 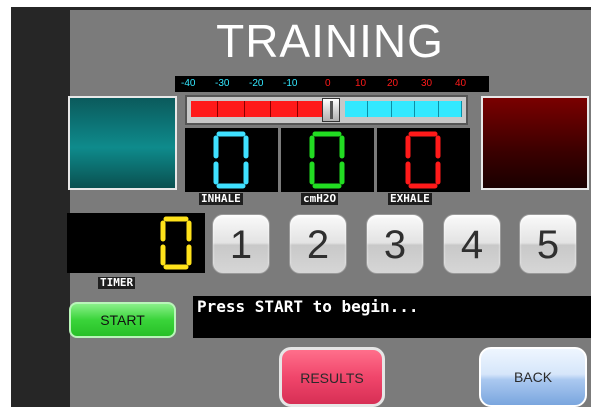 What do you see at coordinates (410, 198) in the screenshot?
I see `exhale-label: EXHALE` at bounding box center [410, 198].